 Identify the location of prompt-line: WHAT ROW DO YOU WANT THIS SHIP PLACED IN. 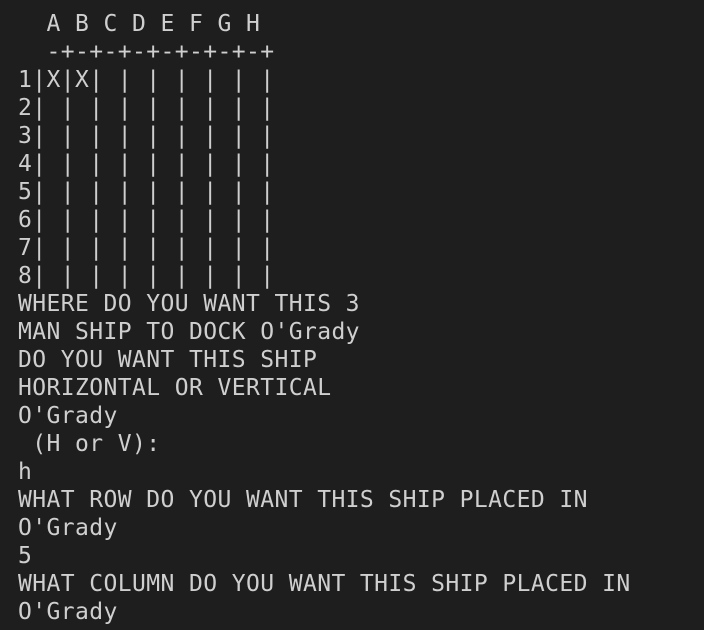
(303, 500).